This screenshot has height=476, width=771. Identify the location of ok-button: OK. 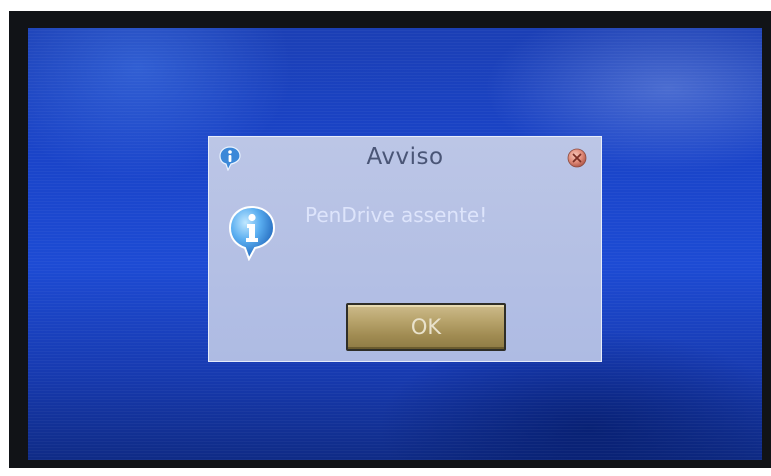
(426, 327).